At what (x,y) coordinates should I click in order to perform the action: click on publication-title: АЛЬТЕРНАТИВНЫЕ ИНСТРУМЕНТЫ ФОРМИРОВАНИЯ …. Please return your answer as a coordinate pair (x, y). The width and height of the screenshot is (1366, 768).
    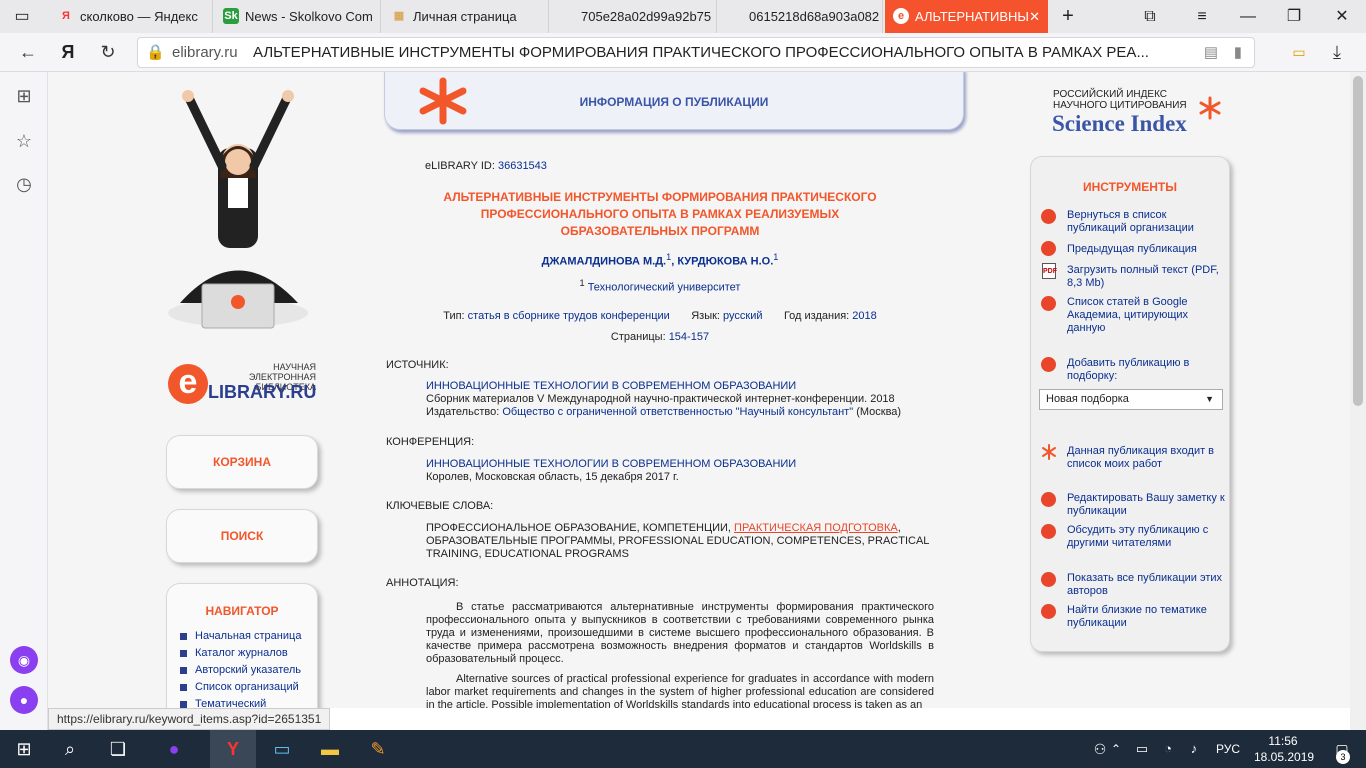
    Looking at the image, I should click on (660, 214).